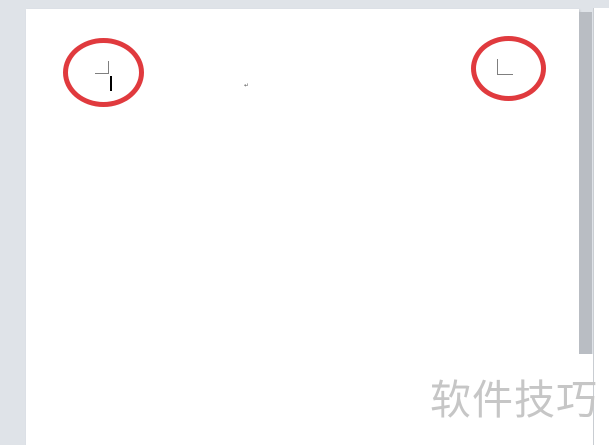 The height and width of the screenshot is (445, 609). What do you see at coordinates (103, 72) in the screenshot?
I see `left-crop-mark-highlight-circle` at bounding box center [103, 72].